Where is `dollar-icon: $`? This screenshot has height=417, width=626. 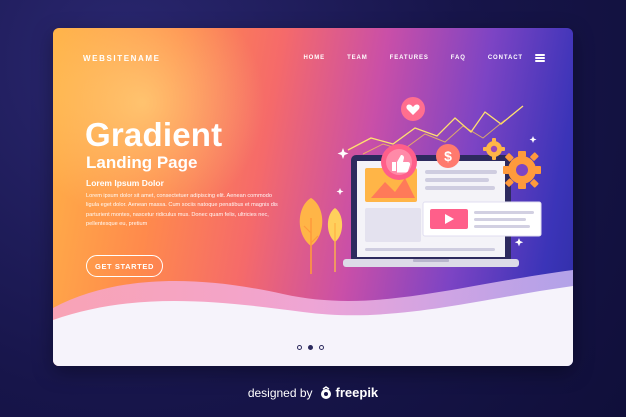 dollar-icon: $ is located at coordinates (448, 156).